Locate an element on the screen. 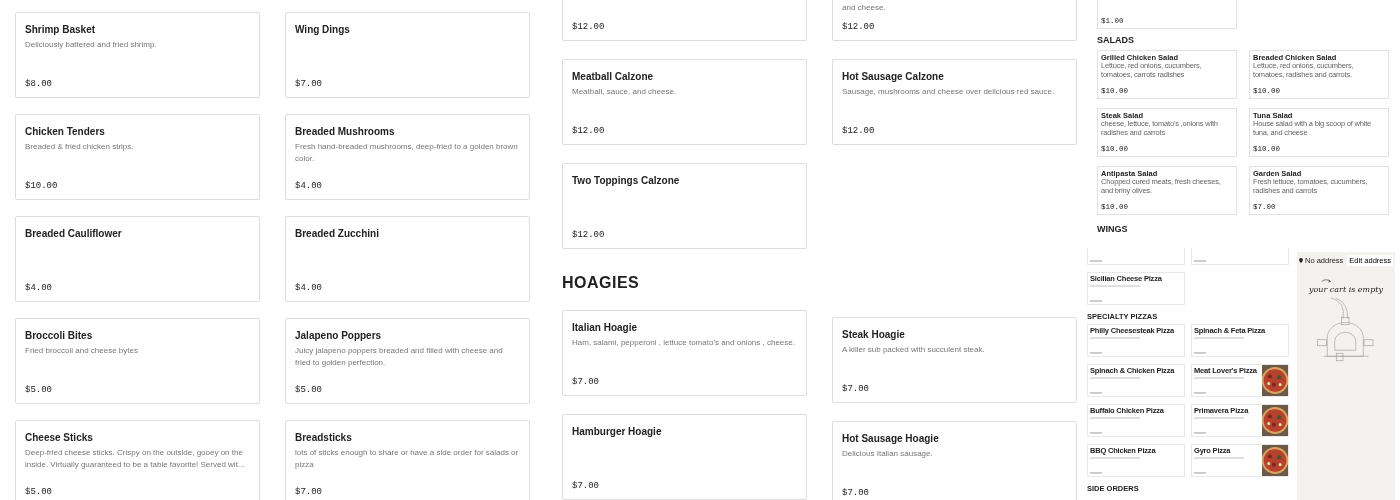 This screenshot has height=500, width=1400. item-name: Two Toppings Calzone is located at coordinates (626, 180).